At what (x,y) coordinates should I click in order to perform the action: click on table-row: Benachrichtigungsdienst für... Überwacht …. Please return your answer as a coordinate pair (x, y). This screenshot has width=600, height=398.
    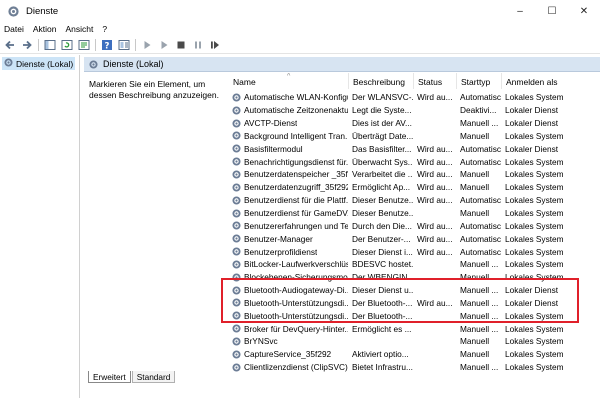
    Looking at the image, I should click on (414, 161).